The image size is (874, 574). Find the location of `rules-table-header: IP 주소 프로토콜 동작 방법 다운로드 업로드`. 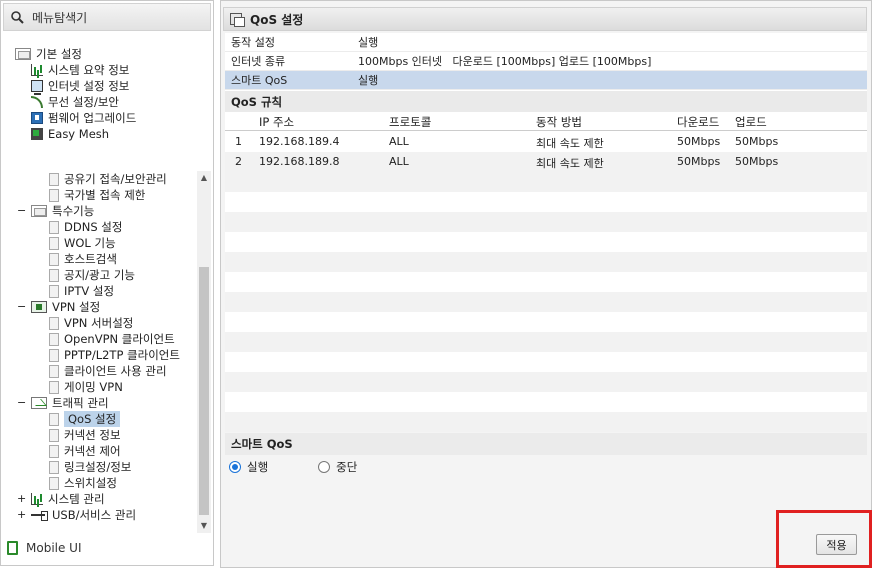

rules-table-header: IP 주소 프로토콜 동작 방법 다운로드 업로드 is located at coordinates (546, 121).